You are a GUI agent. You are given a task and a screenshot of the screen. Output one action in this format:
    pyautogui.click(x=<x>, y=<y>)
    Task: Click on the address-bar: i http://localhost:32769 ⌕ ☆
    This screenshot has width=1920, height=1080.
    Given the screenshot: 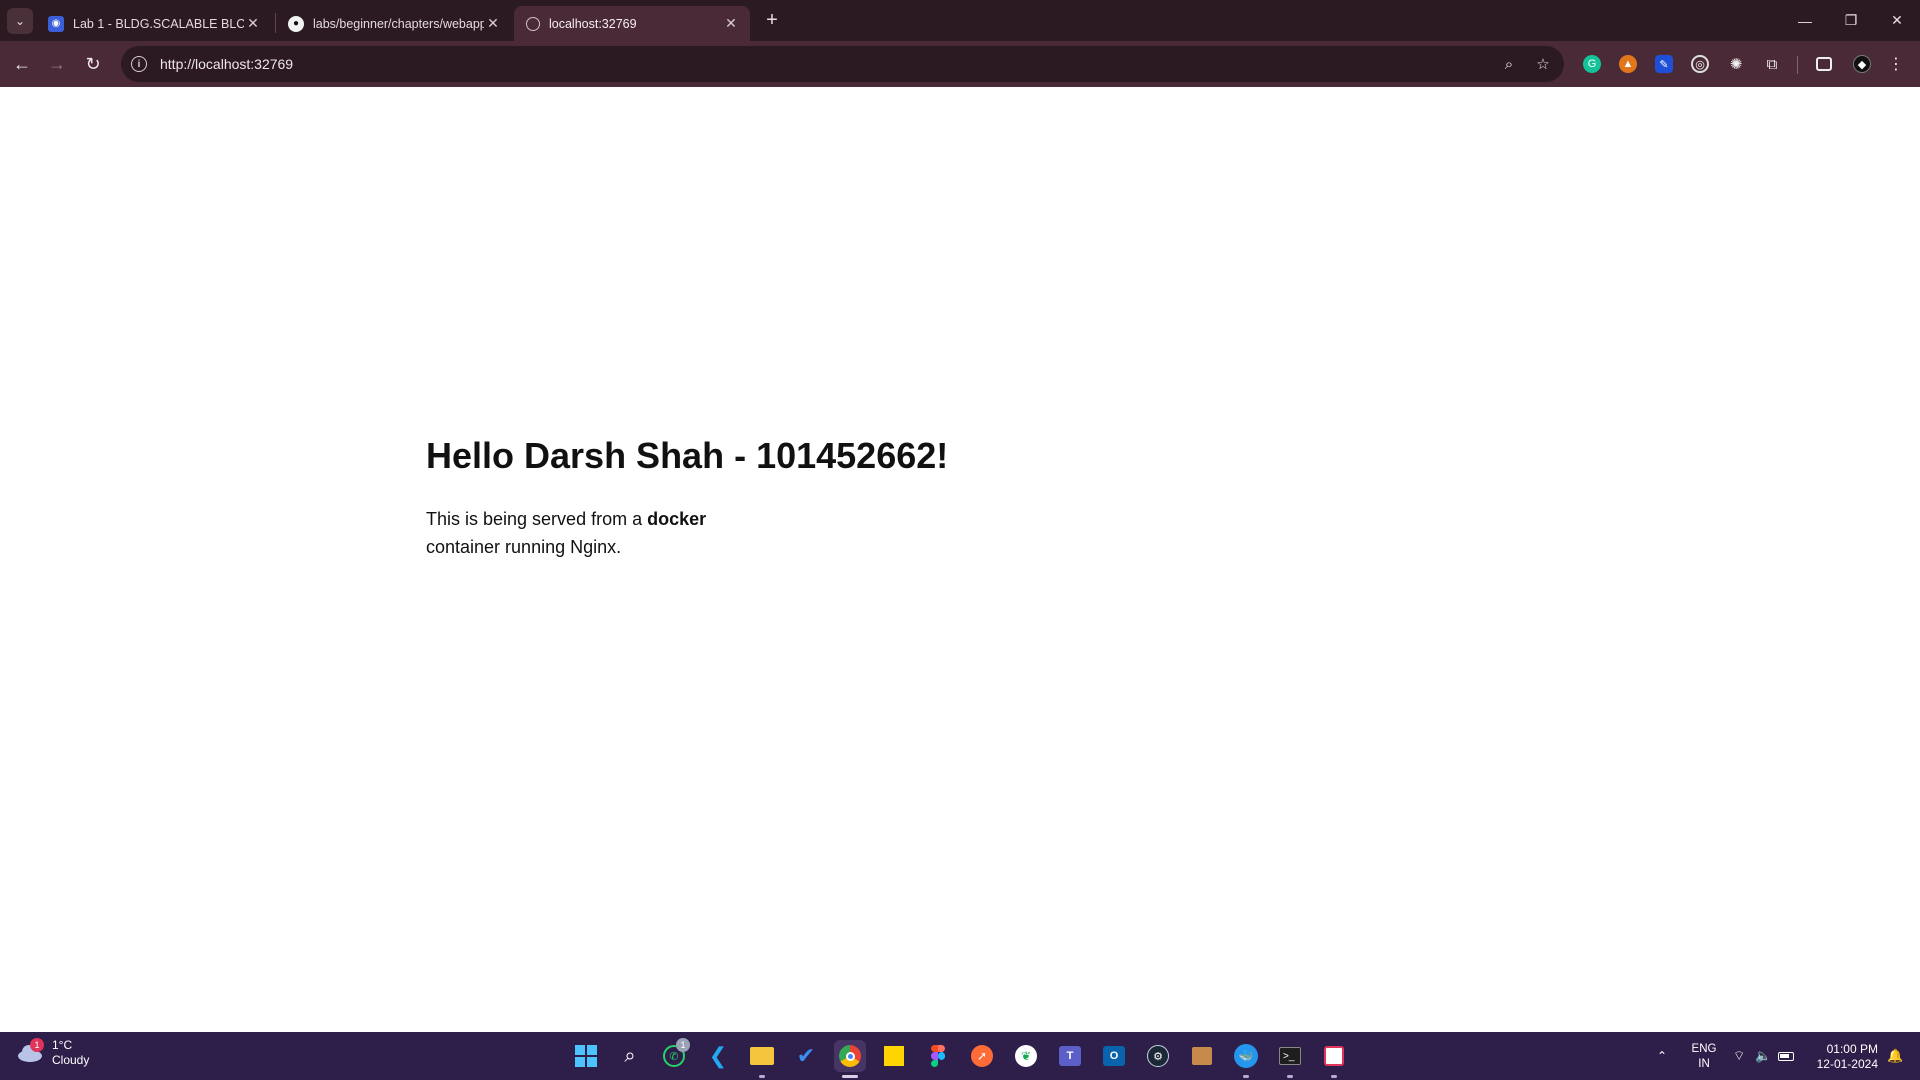 What is the action you would take?
    pyautogui.click(x=842, y=64)
    